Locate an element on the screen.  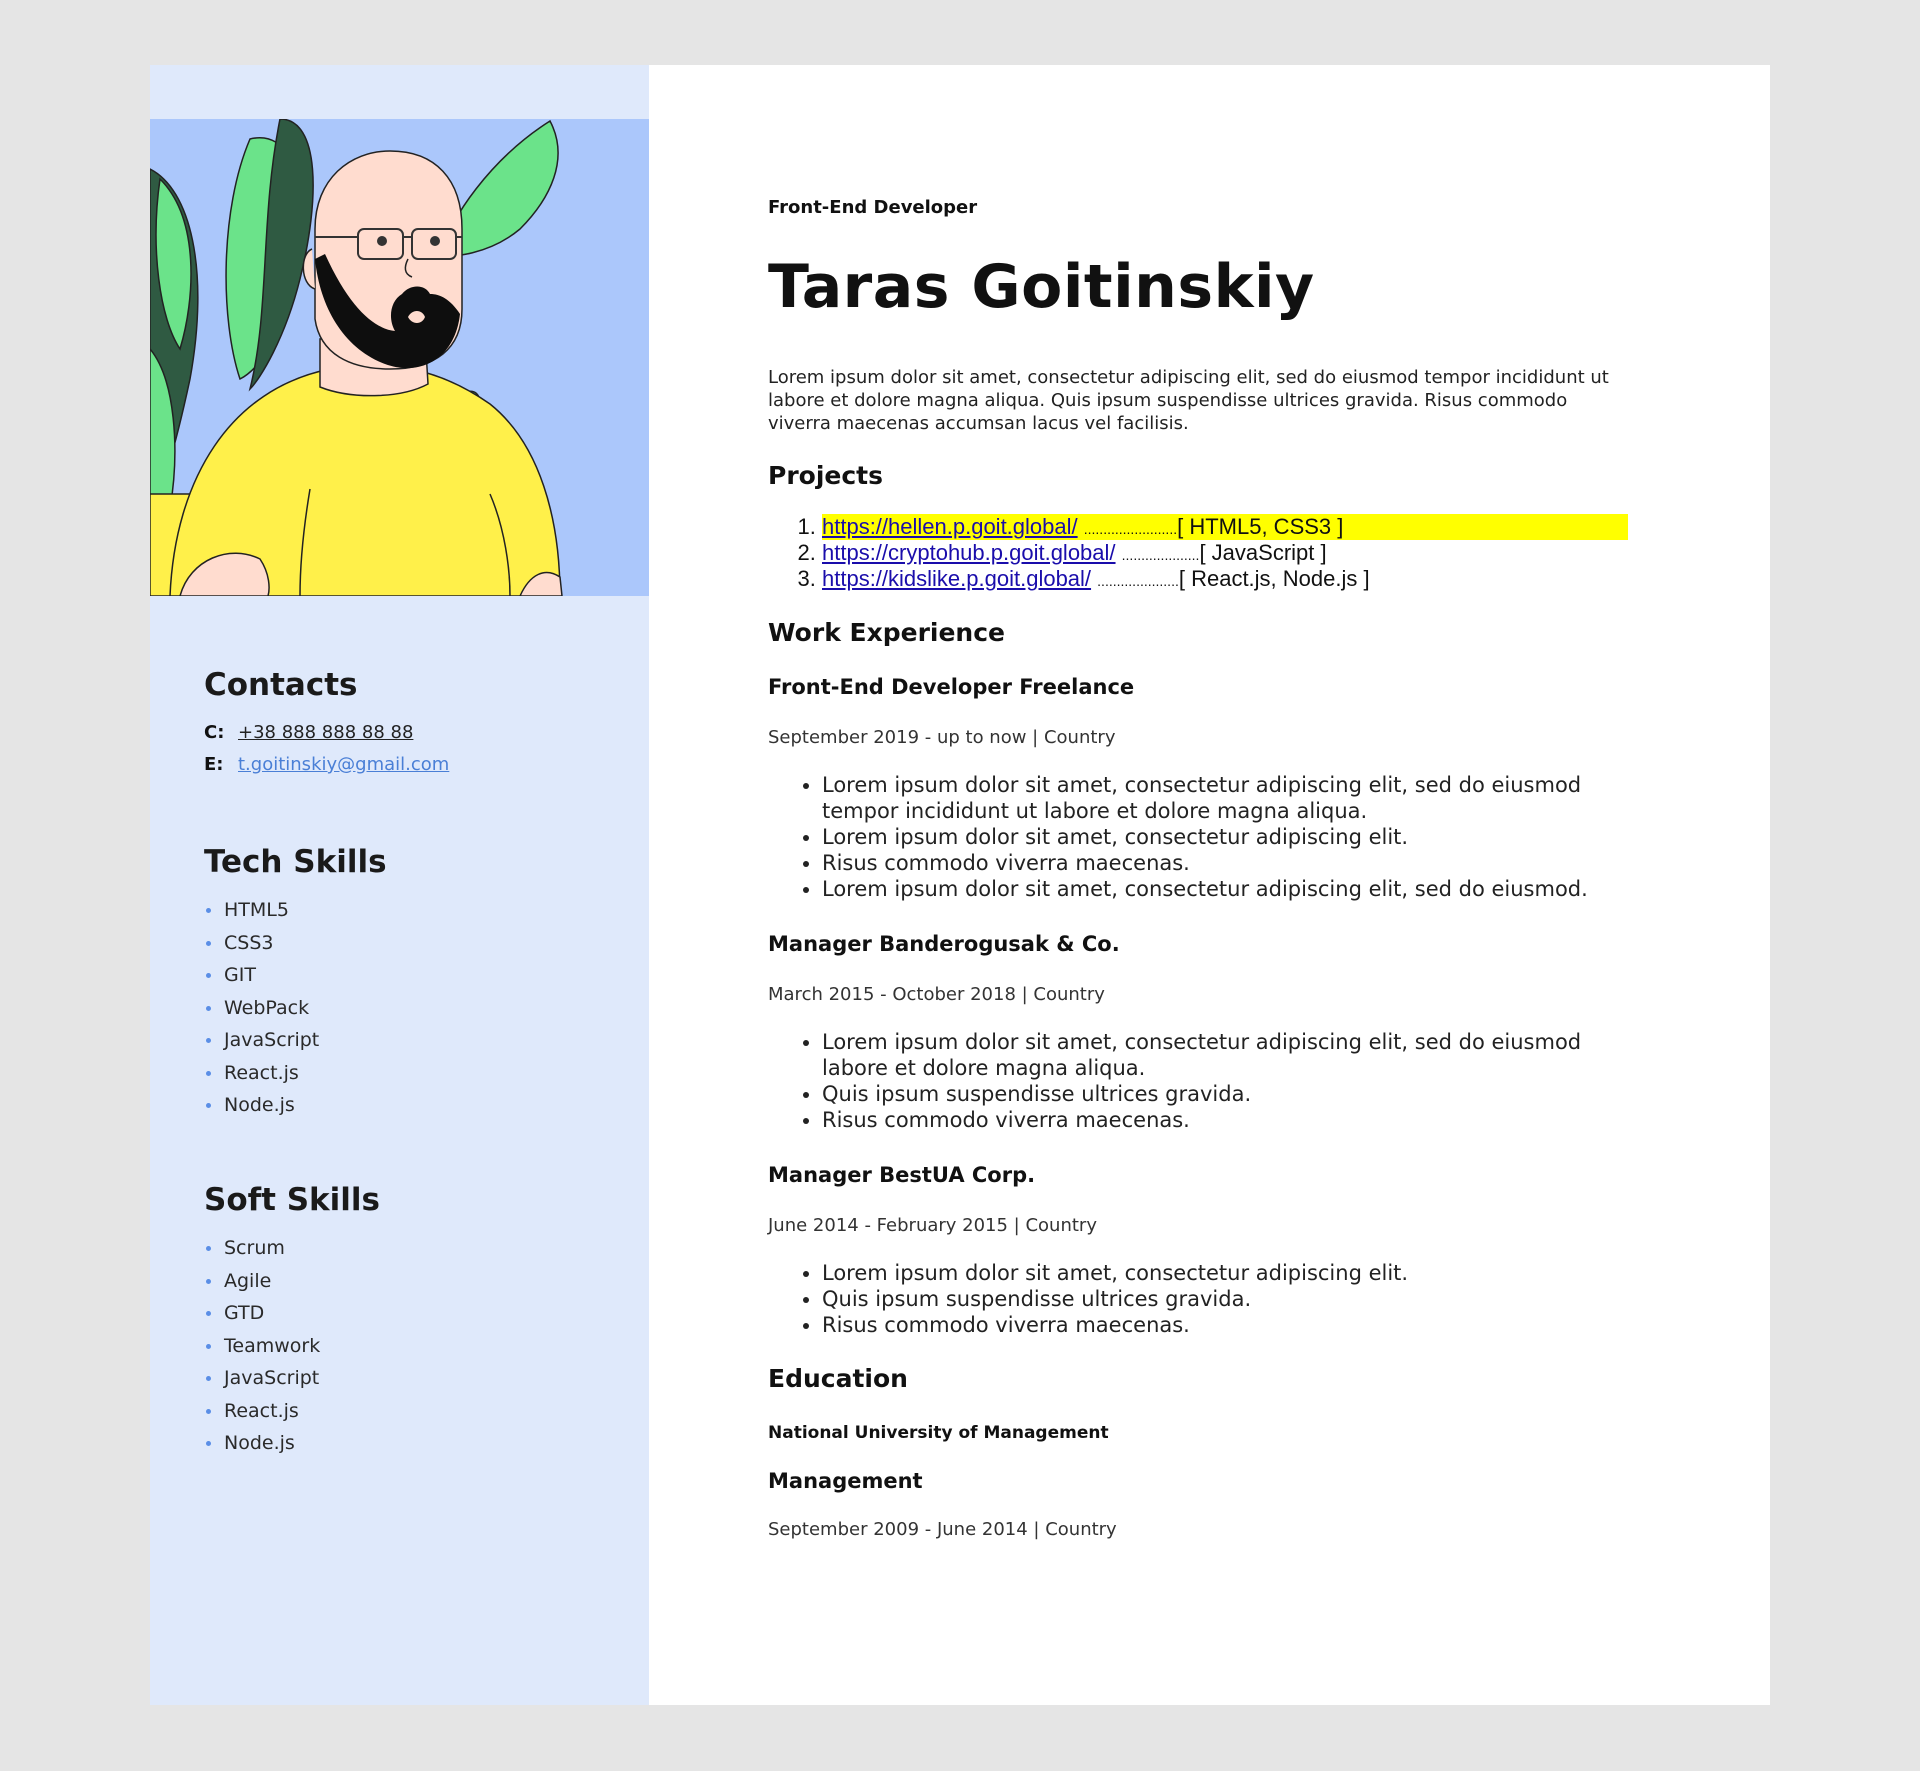
contact-email-row: E: t.goitinskiy@gmail.com is located at coordinates (326, 765).